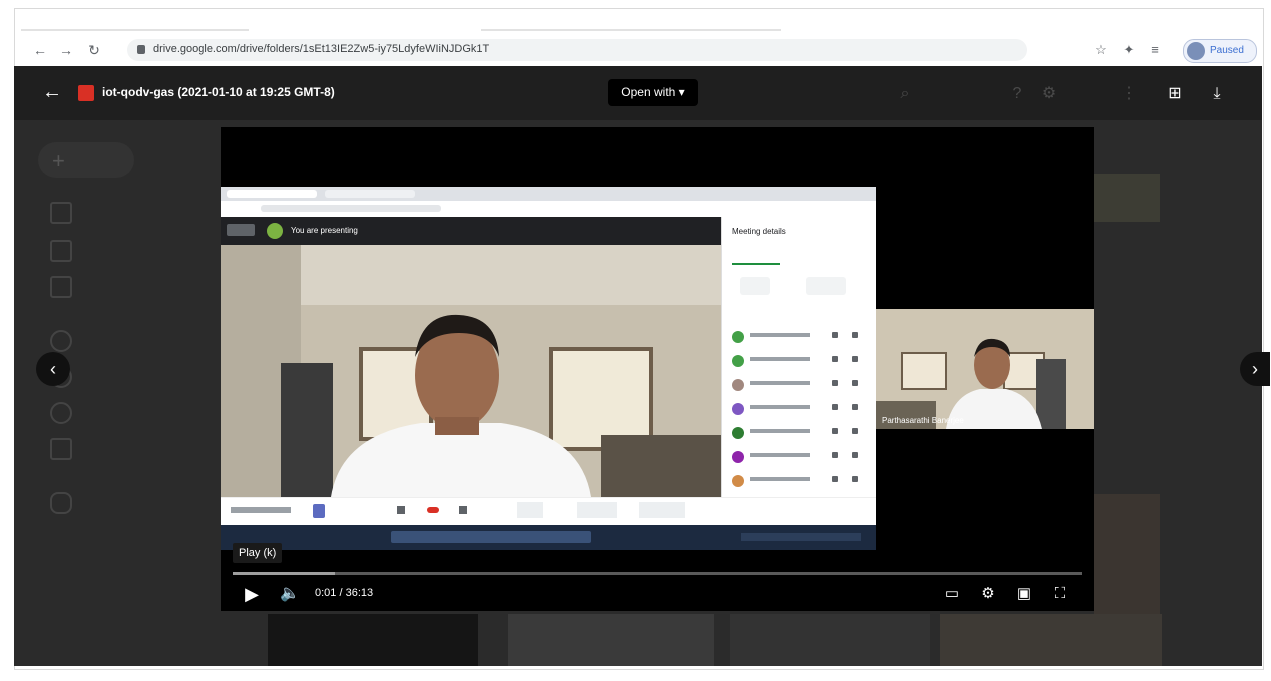 This screenshot has height=681, width=1271. Describe the element at coordinates (988, 594) in the screenshot. I see `settings-icon: ⚙` at that location.